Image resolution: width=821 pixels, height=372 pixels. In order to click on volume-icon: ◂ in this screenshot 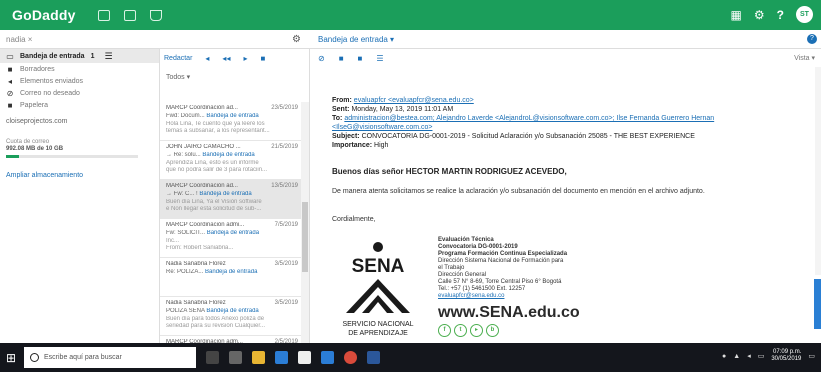, I will do `click(749, 356)`.